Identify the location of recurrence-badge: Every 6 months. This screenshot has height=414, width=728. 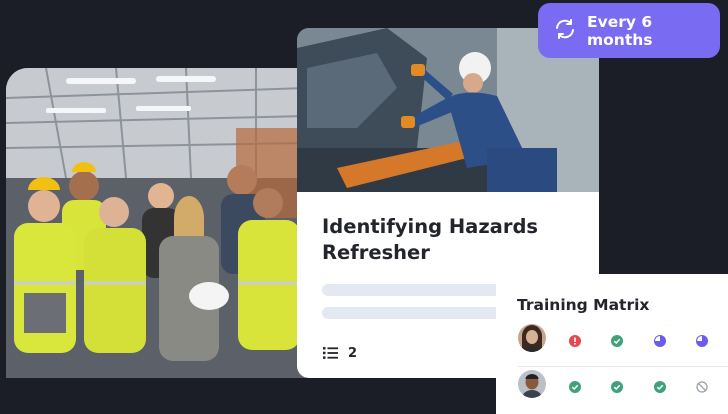
(629, 30).